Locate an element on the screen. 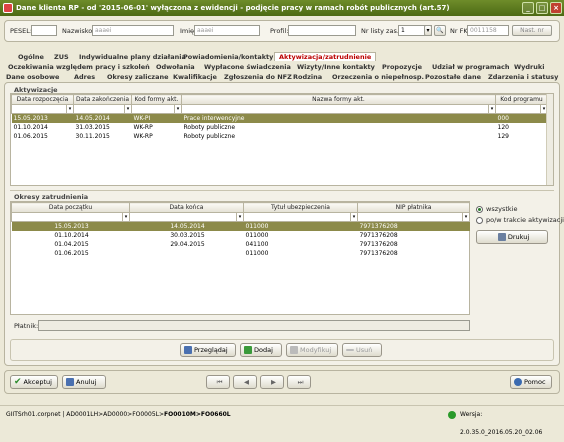 This screenshot has width=564, height=442. nr-listy-dropdown-icon: ▾ is located at coordinates (428, 30).